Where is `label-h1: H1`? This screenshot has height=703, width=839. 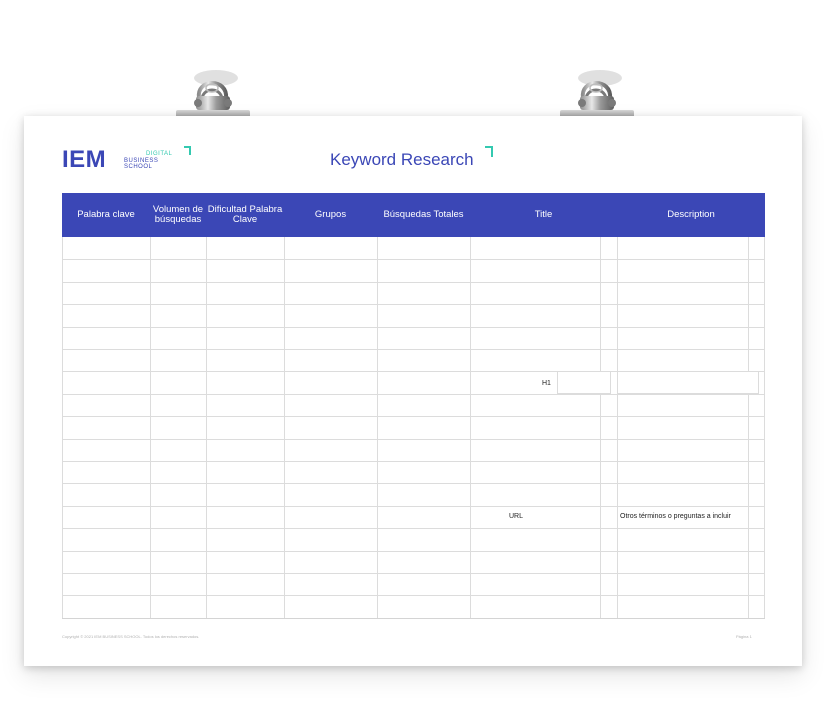 label-h1: H1 is located at coordinates (546, 383).